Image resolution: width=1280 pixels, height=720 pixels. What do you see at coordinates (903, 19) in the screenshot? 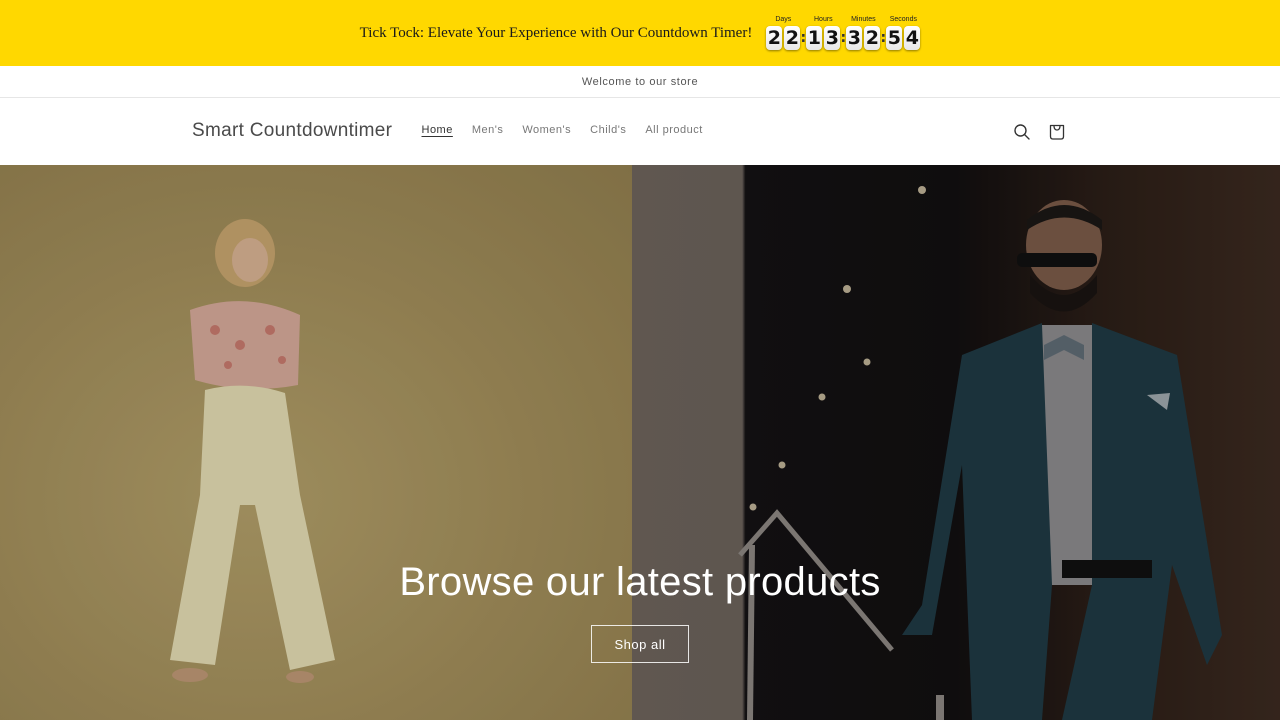
I see `timer-label-seconds: Seconds` at bounding box center [903, 19].